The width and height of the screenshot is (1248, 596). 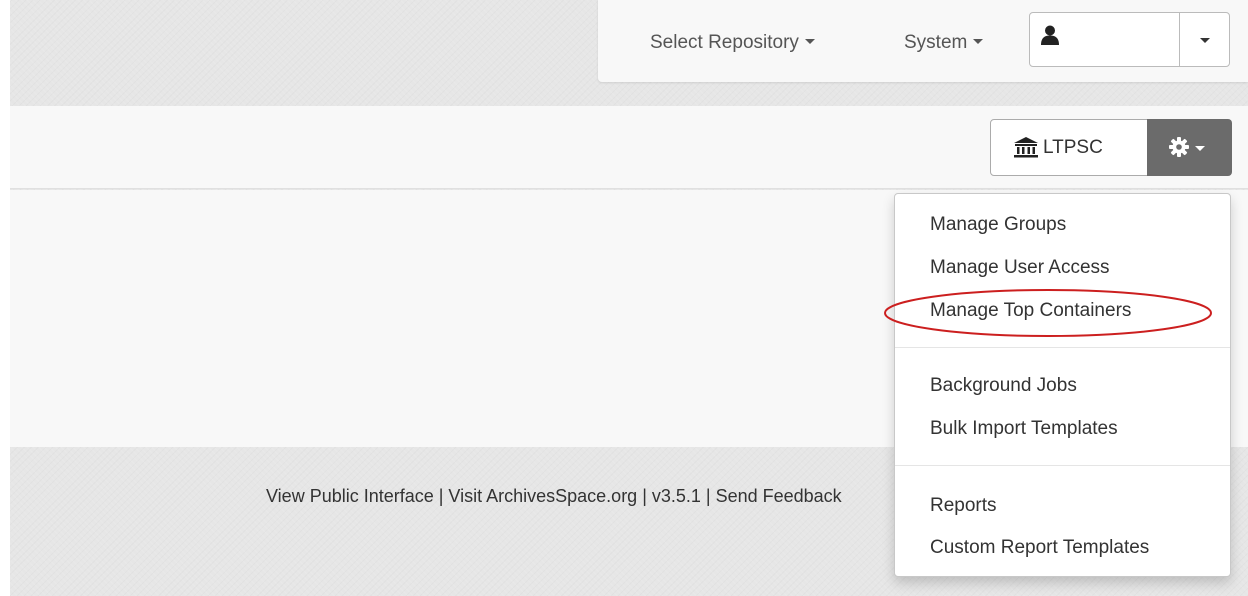 I want to click on left-edge, so click(x=5, y=298).